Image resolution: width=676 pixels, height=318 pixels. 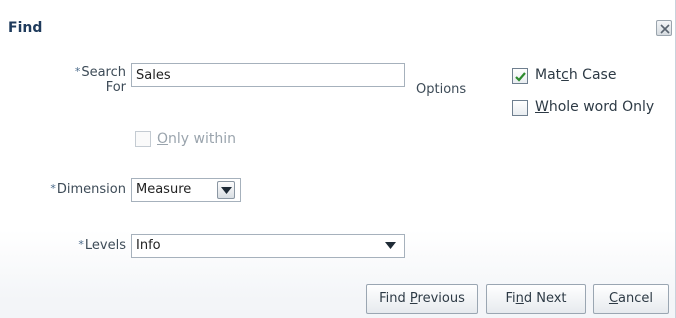 I want to click on levels-dropdown-button, so click(x=391, y=246).